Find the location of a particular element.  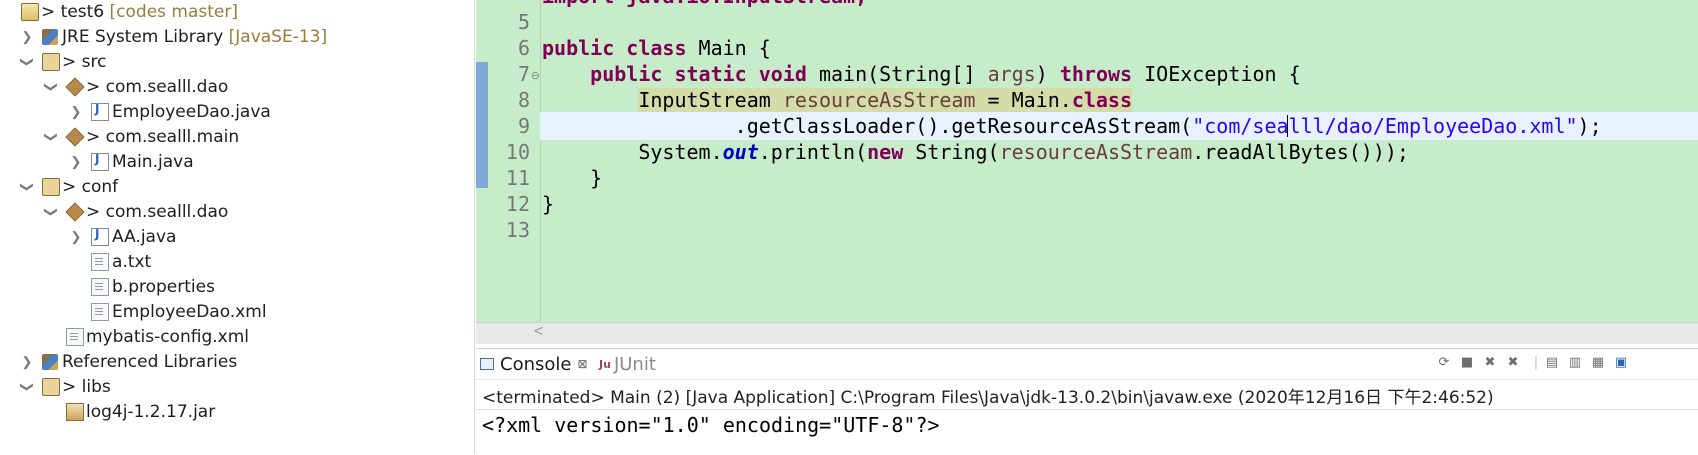

line-number-gutter: 5 6 7 ⊖ 8 9 10 11 12 13 is located at coordinates (515, 161).